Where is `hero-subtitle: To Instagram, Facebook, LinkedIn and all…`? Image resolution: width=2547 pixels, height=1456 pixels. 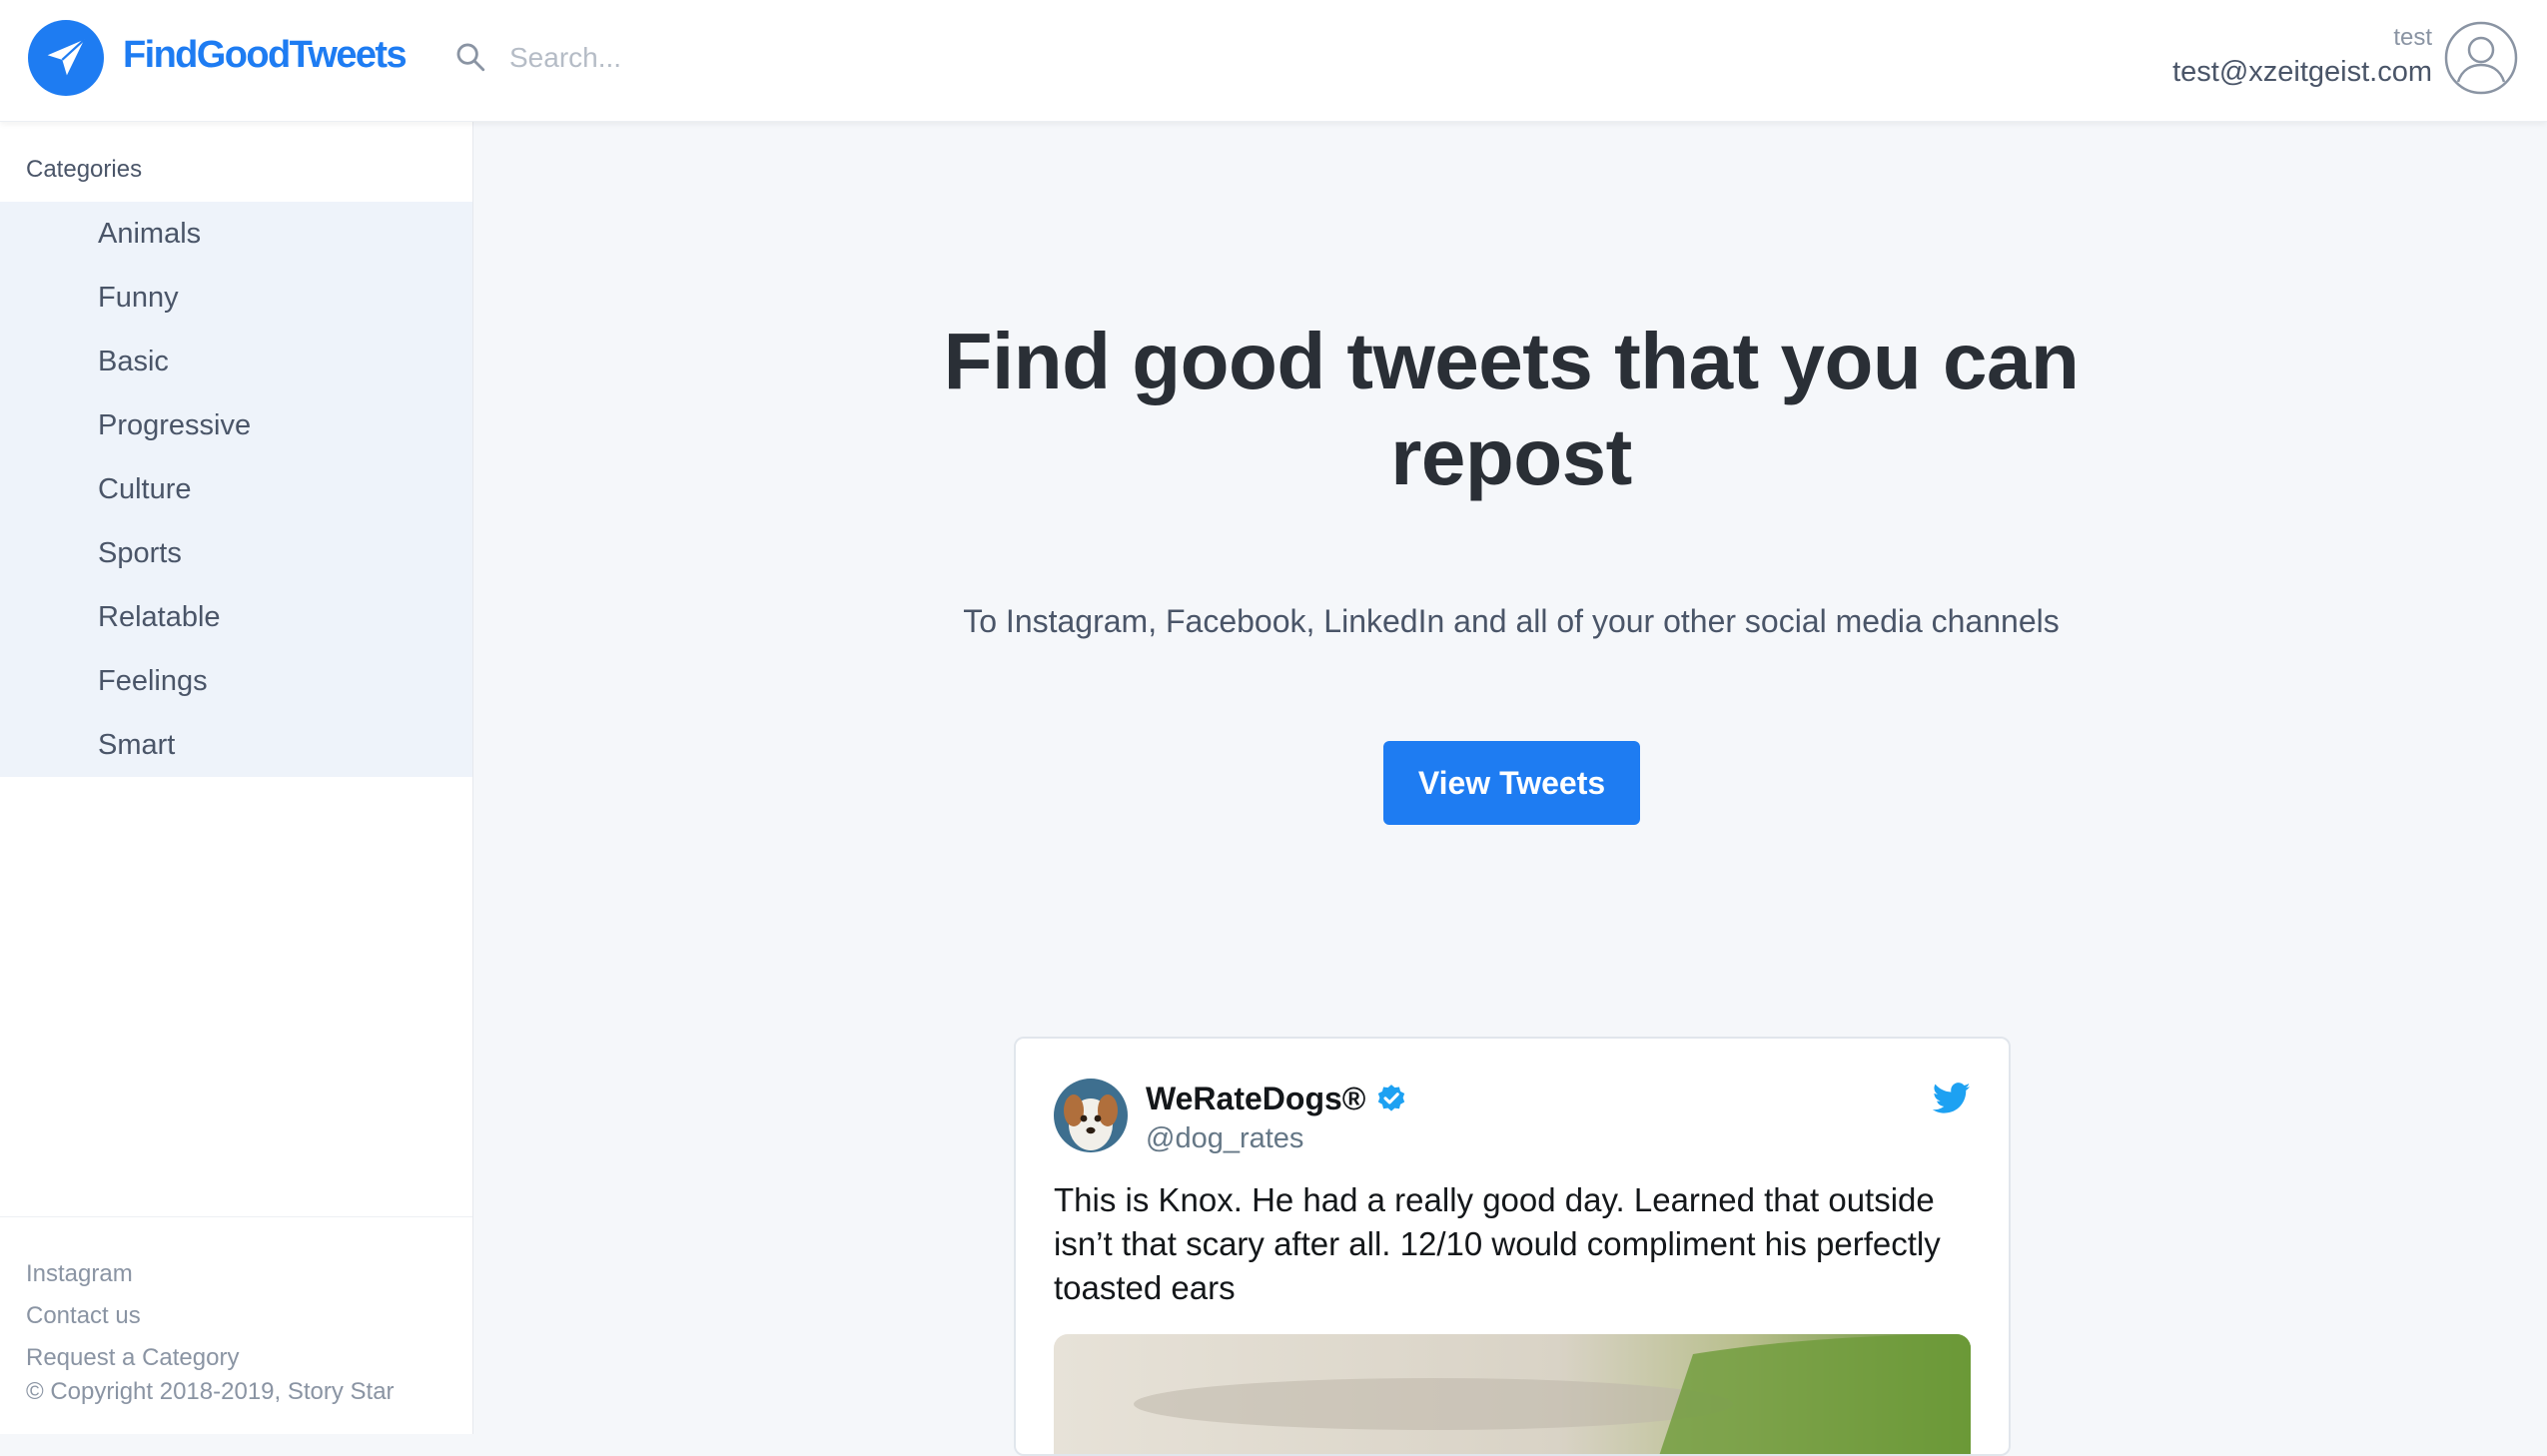 hero-subtitle: To Instagram, Facebook, LinkedIn and all… is located at coordinates (1511, 621).